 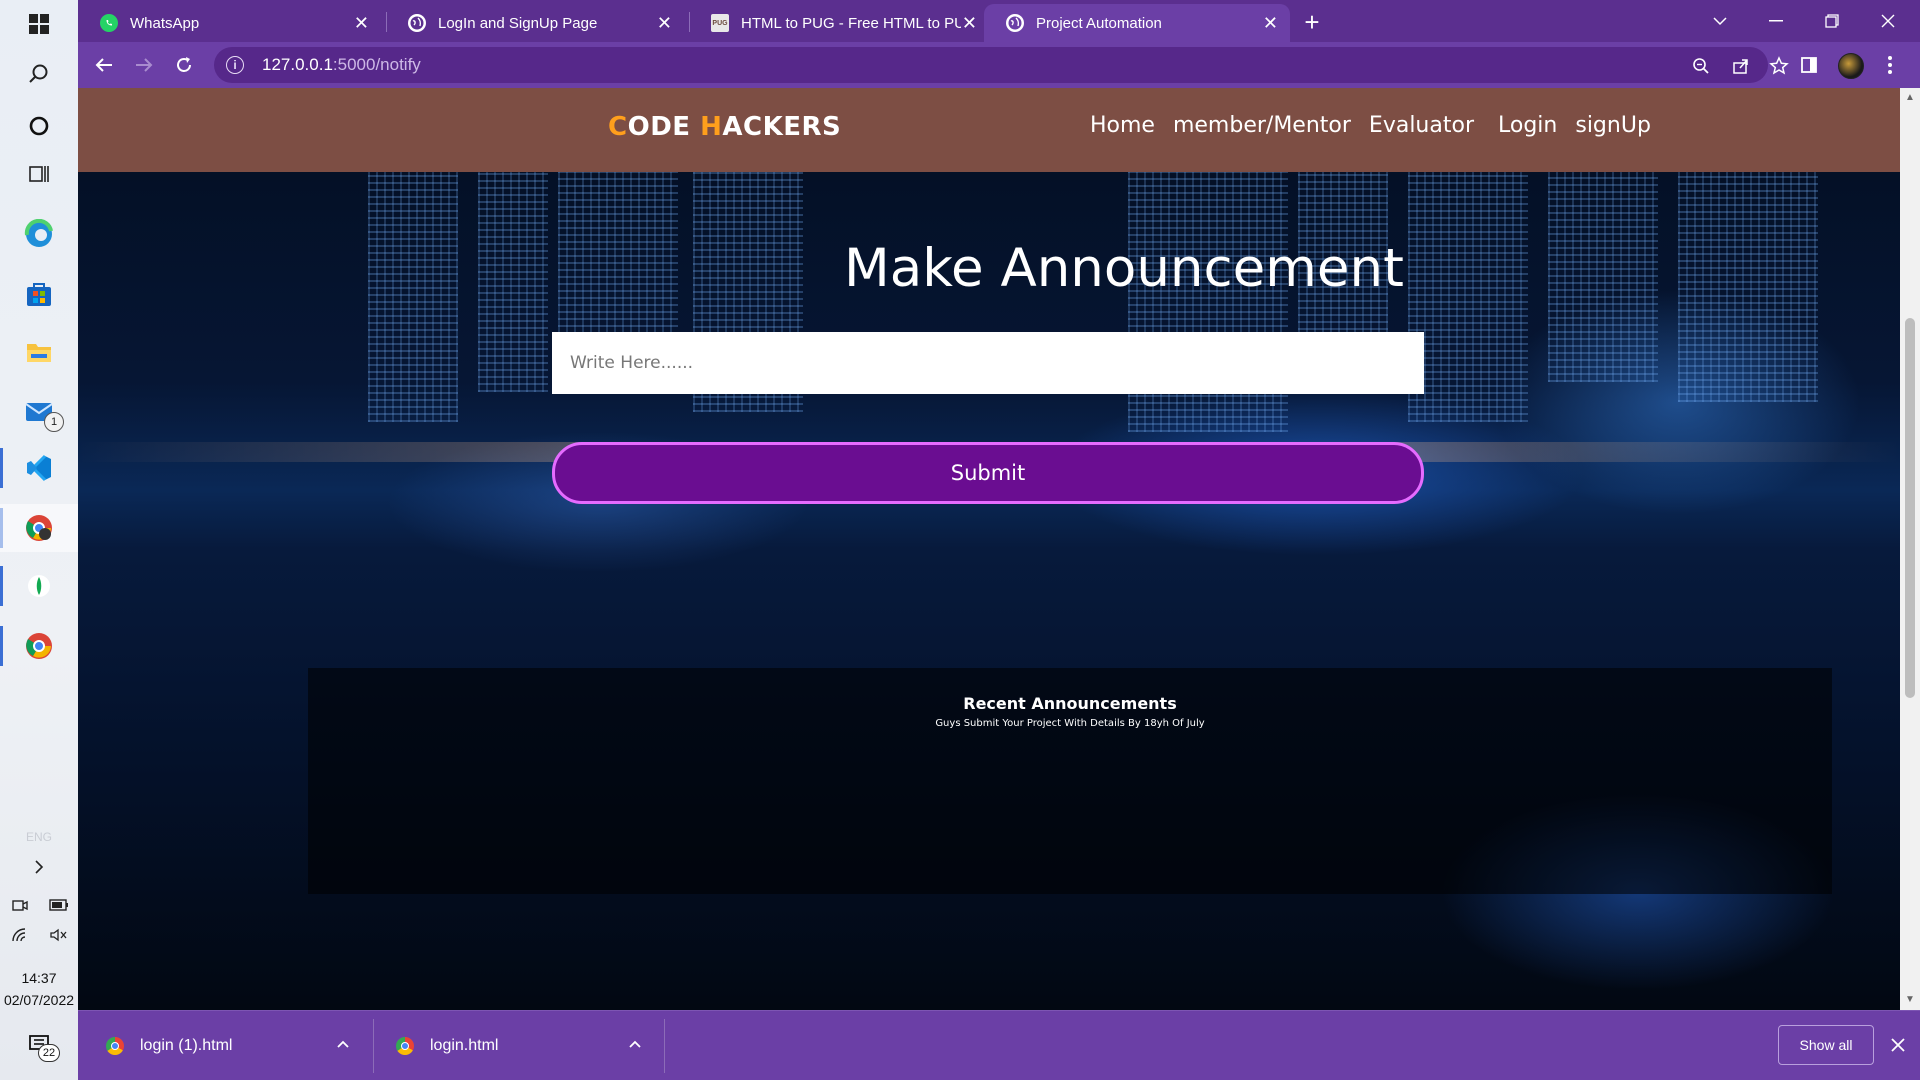 I want to click on mongodb-compass-icon, so click(x=39, y=586).